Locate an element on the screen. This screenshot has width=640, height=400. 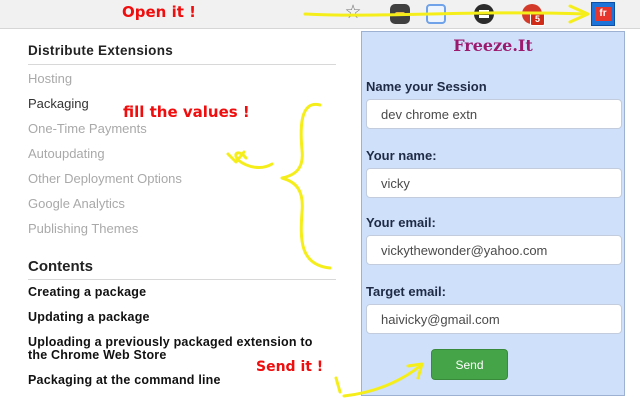
your-email-input is located at coordinates (494, 250).